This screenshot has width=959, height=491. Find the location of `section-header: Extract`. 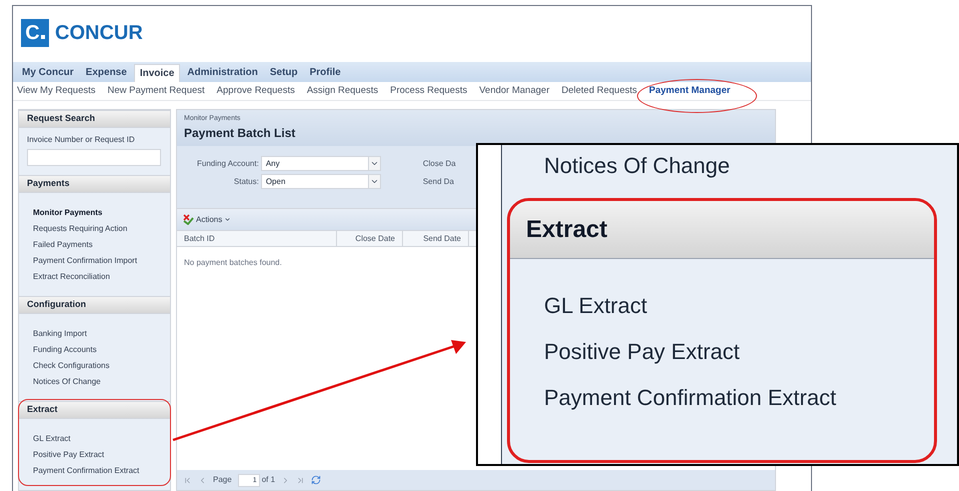

section-header: Extract is located at coordinates (94, 410).